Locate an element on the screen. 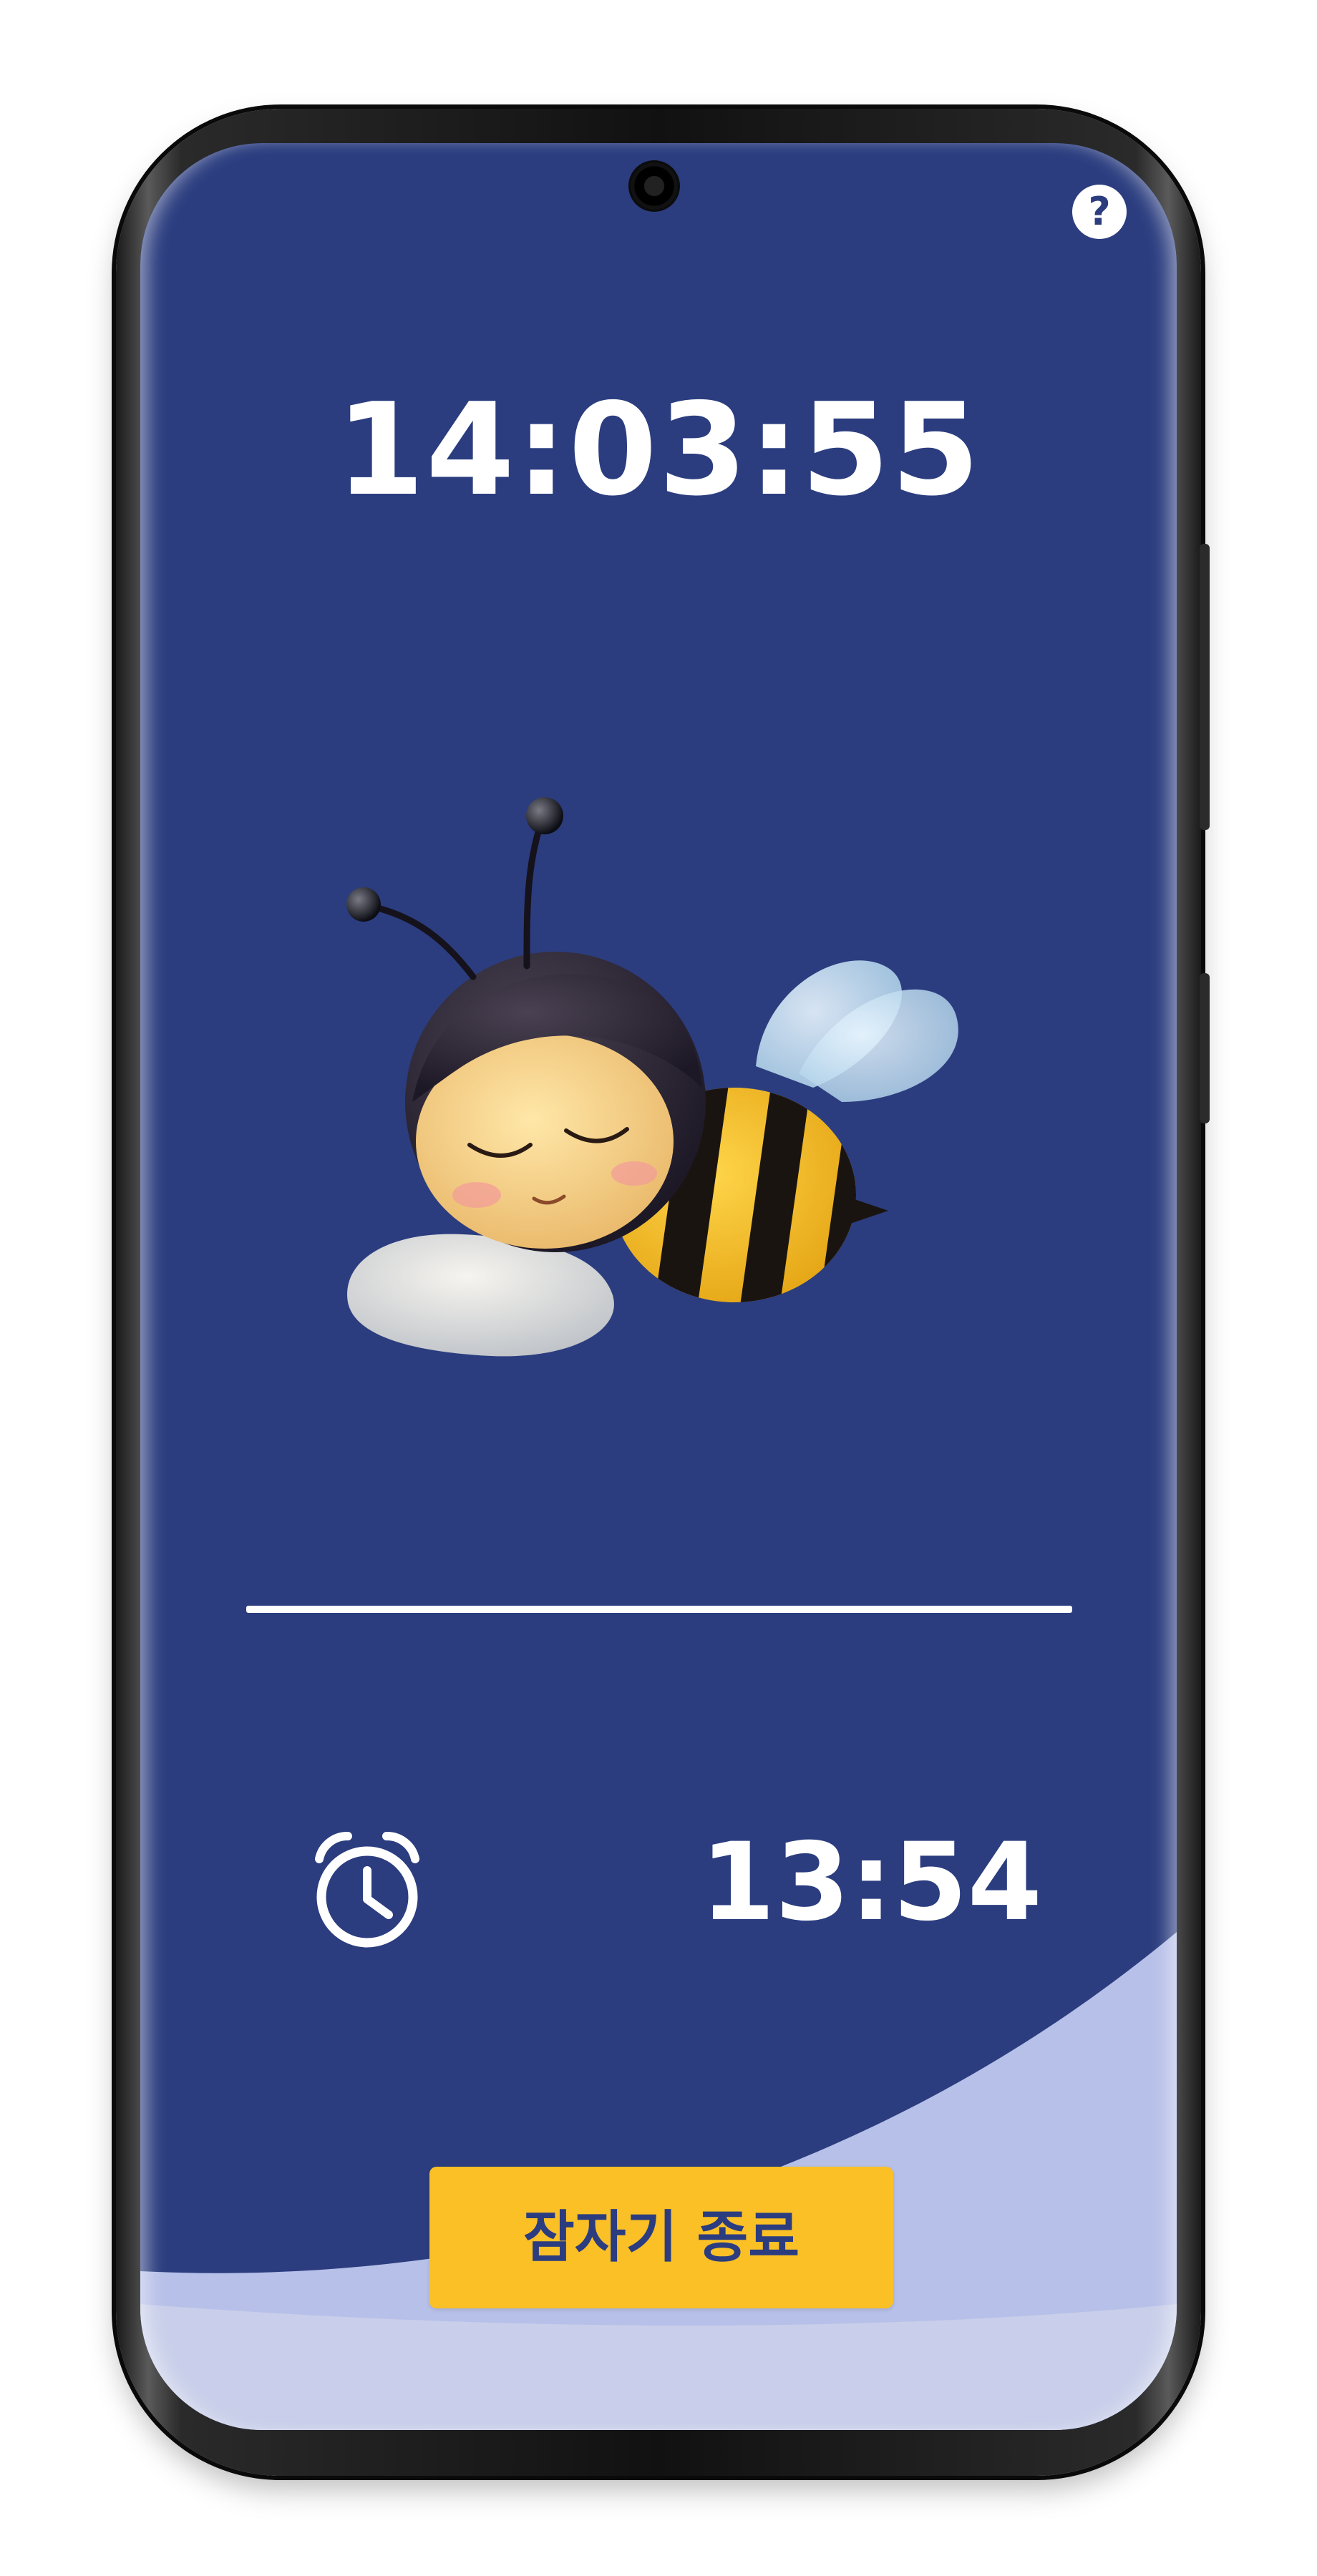 The width and height of the screenshot is (1317, 2576). bee-wings is located at coordinates (857, 1031).